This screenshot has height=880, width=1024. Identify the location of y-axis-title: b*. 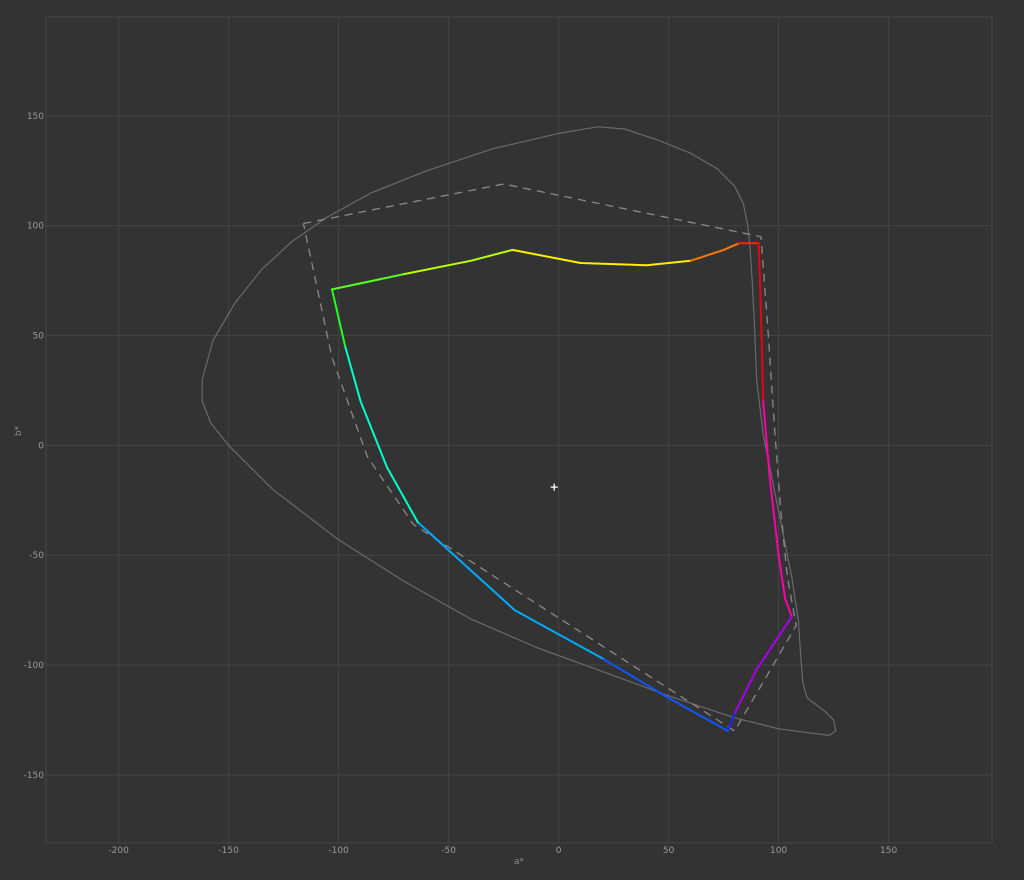
(19, 430).